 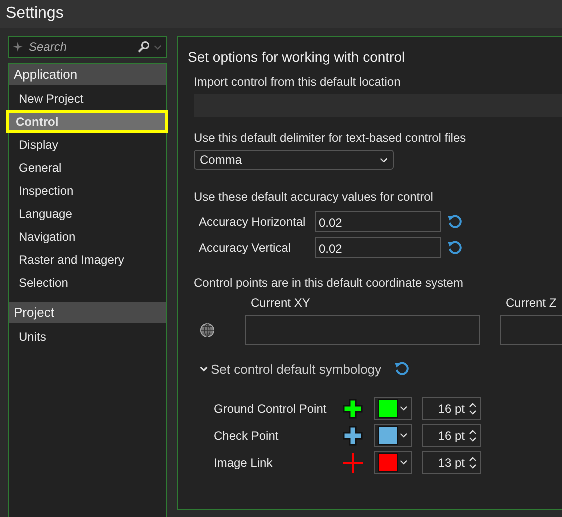 I want to click on section-toggle: Set control default symbology, so click(x=291, y=369).